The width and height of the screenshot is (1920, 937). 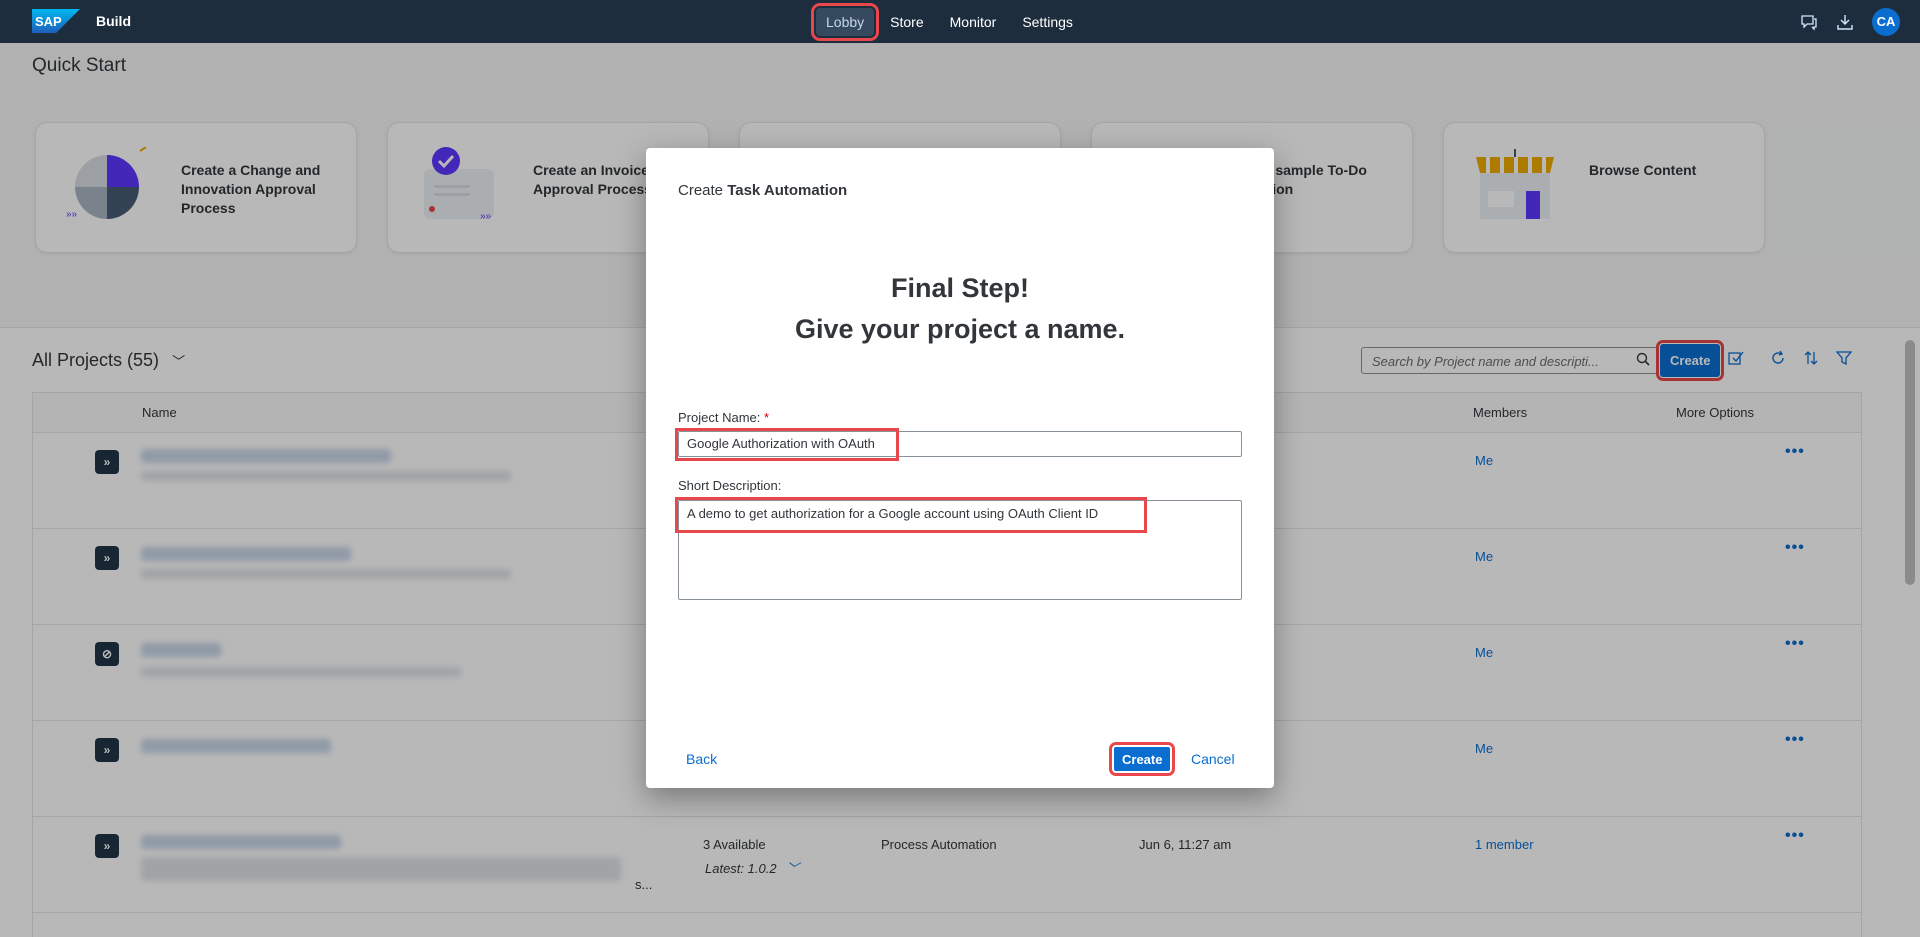 What do you see at coordinates (906, 22) in the screenshot?
I see `nav-store: Store` at bounding box center [906, 22].